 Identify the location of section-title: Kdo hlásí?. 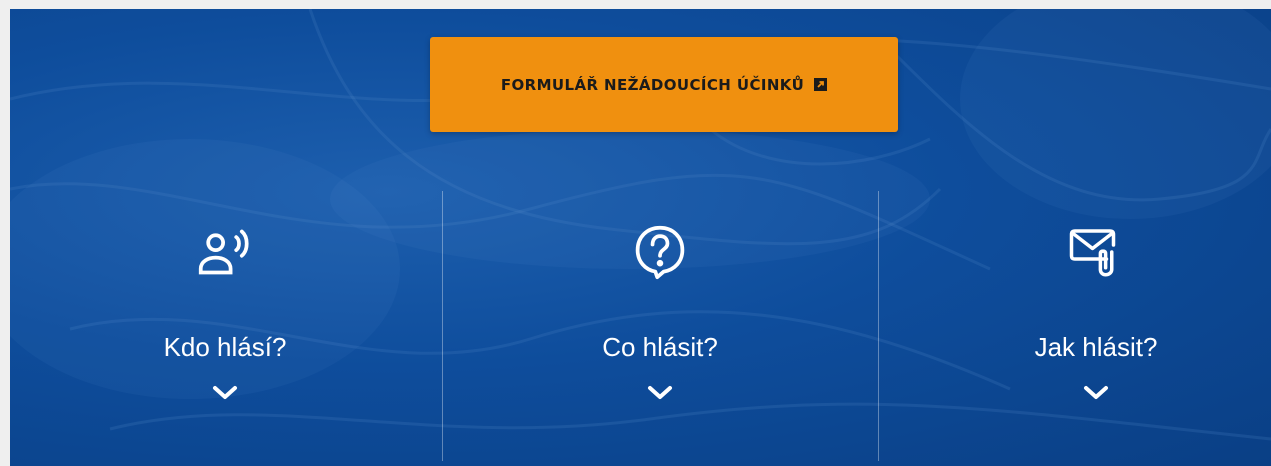
(225, 347).